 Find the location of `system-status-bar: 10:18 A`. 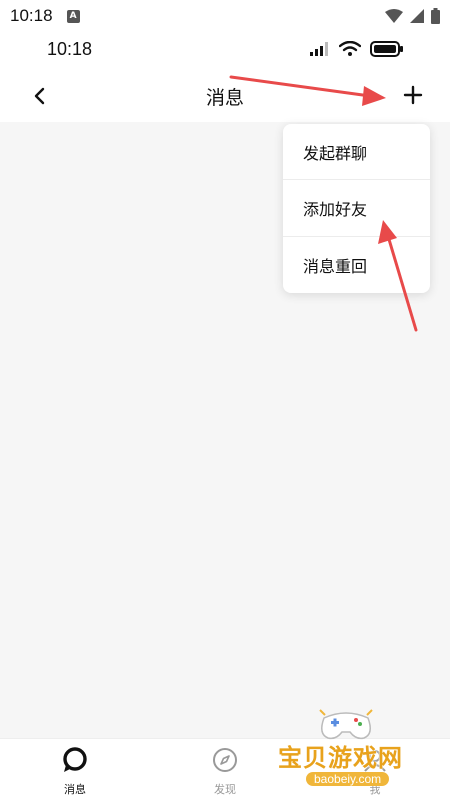

system-status-bar: 10:18 A is located at coordinates (225, 16).